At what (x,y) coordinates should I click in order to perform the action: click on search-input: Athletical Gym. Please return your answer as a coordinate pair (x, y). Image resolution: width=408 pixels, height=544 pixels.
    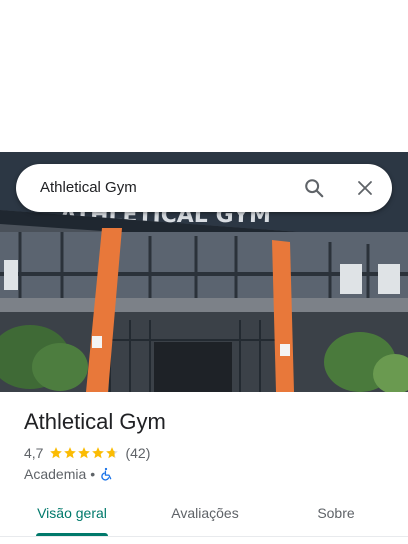
    Looking at the image, I should click on (88, 188).